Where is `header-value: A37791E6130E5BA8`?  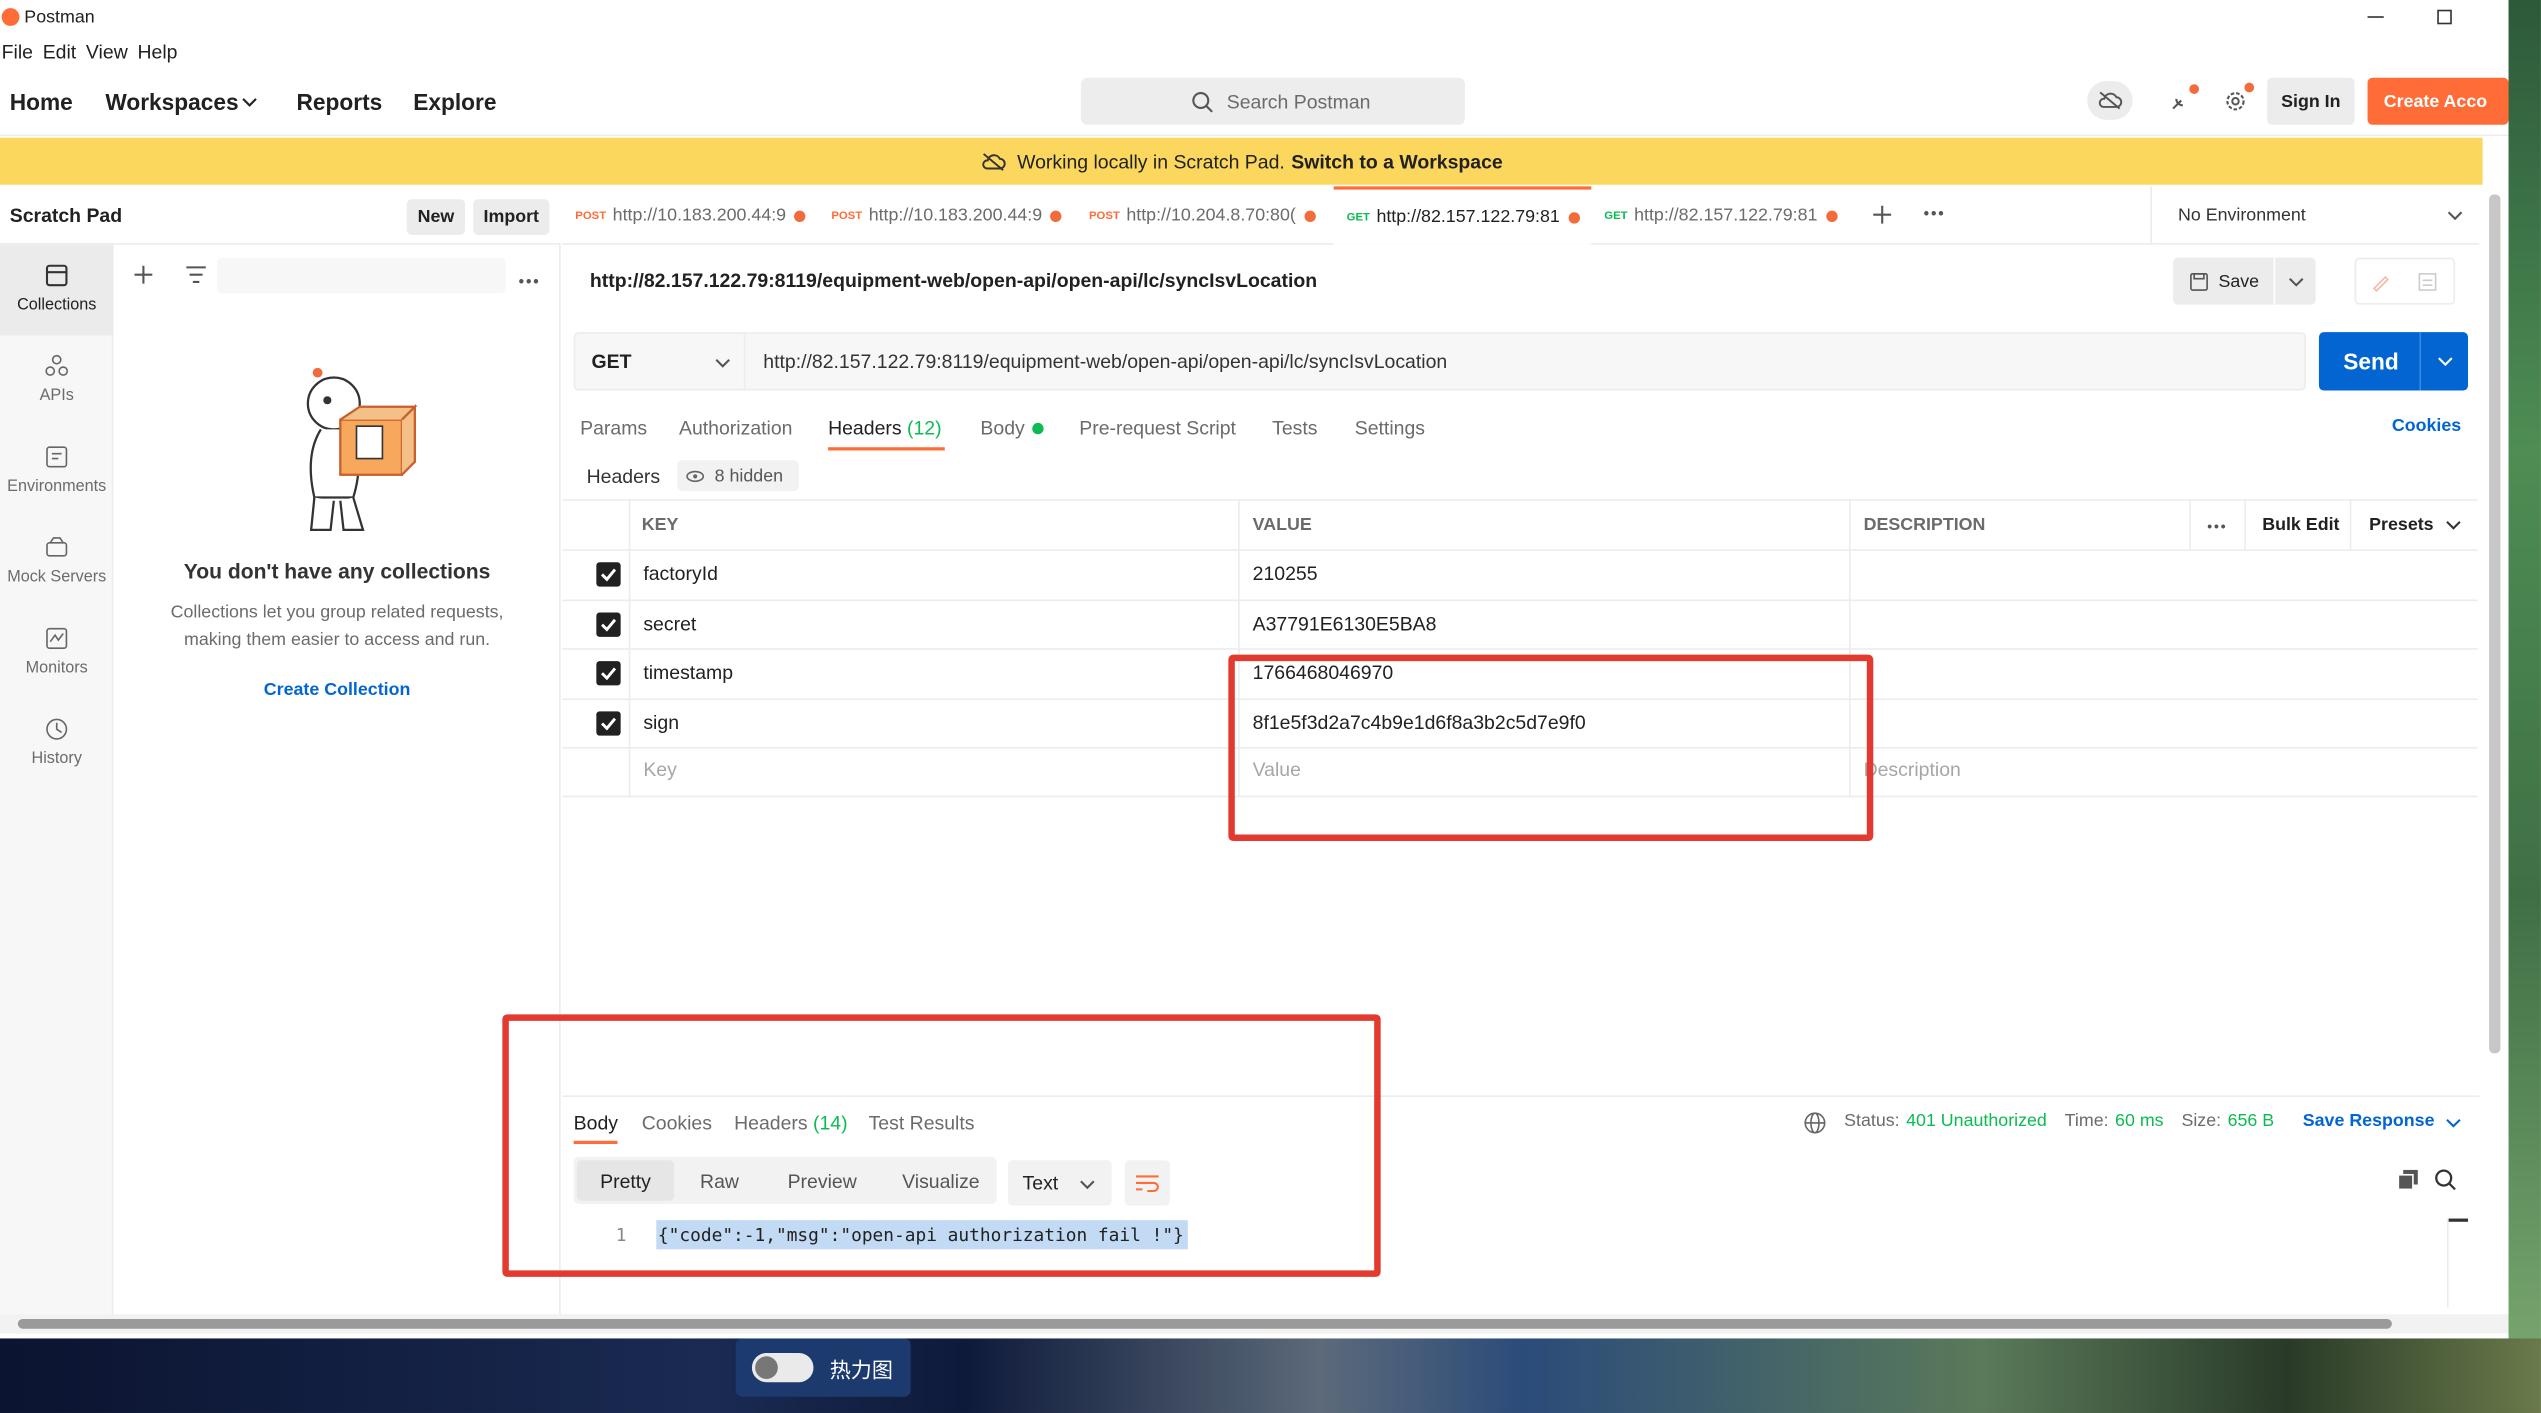
header-value: A37791E6130E5BA8 is located at coordinates (1345, 624).